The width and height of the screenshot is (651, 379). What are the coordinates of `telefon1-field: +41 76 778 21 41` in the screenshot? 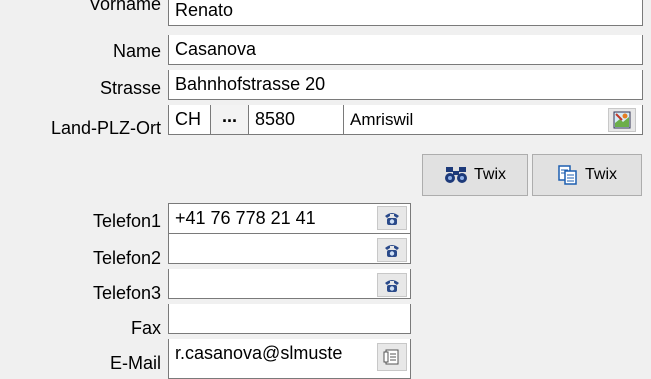 It's located at (289, 218).